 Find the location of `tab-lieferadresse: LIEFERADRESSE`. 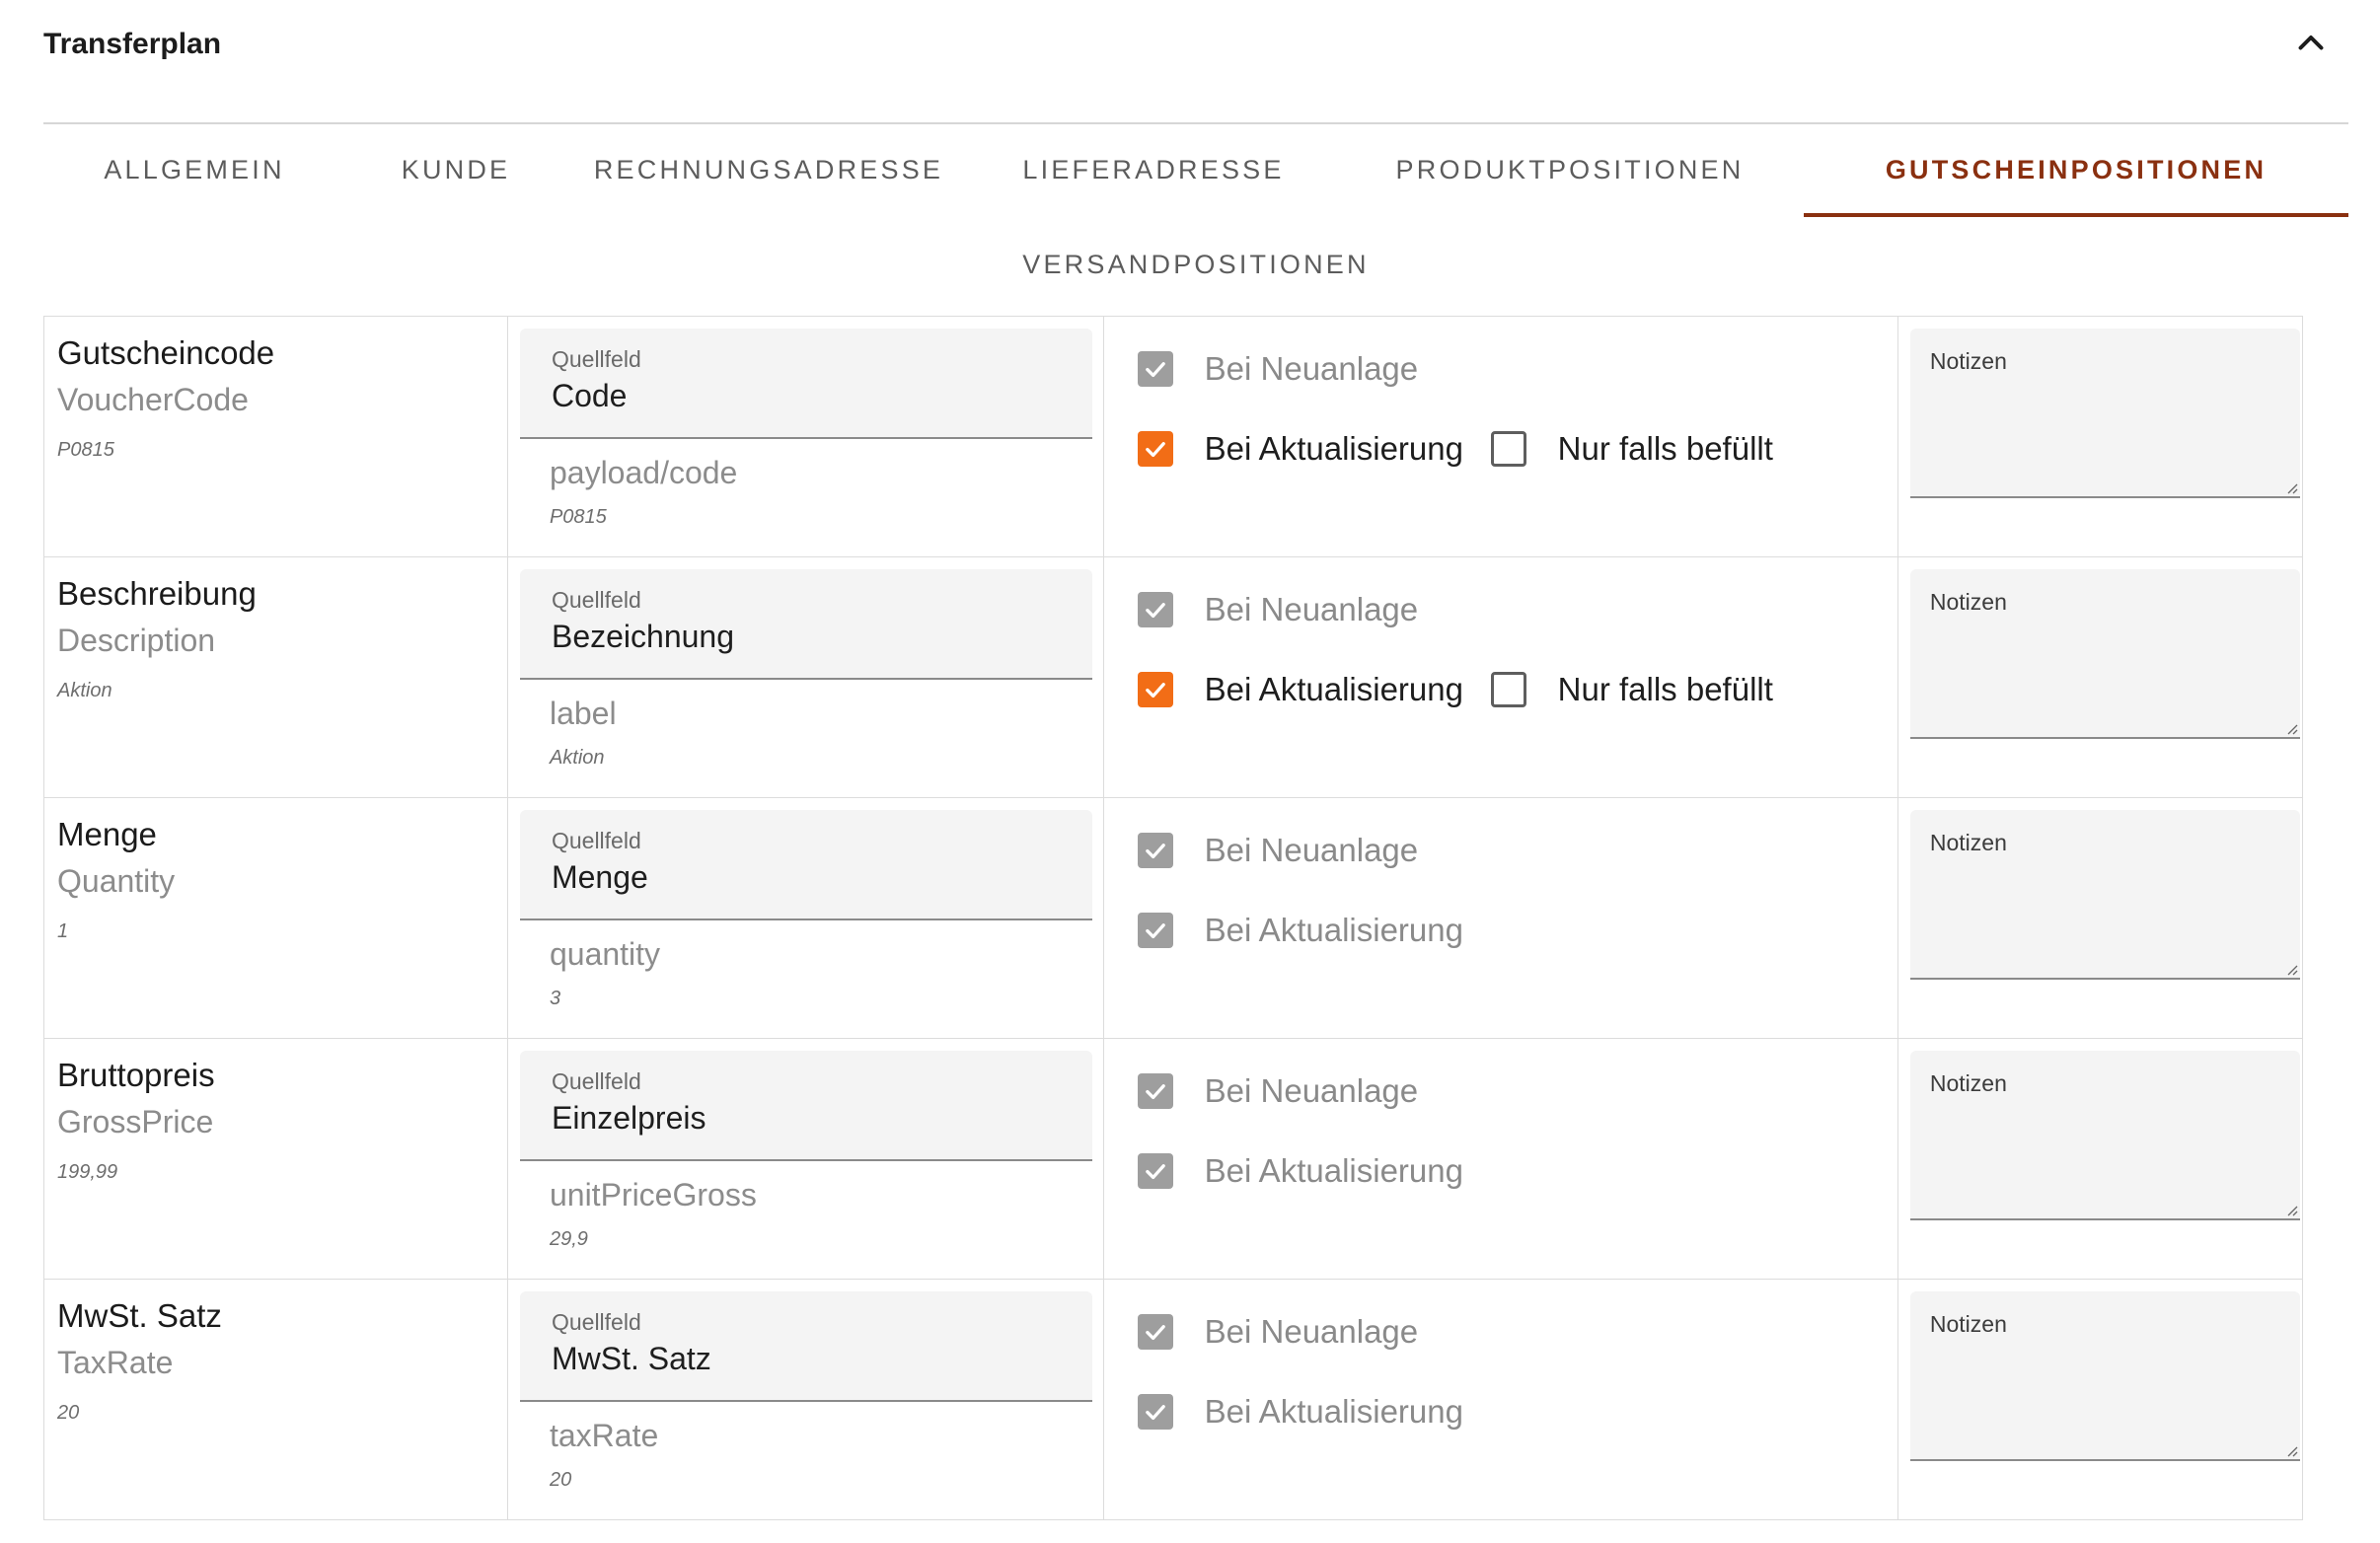

tab-lieferadresse: LIEFERADRESSE is located at coordinates (1153, 169).